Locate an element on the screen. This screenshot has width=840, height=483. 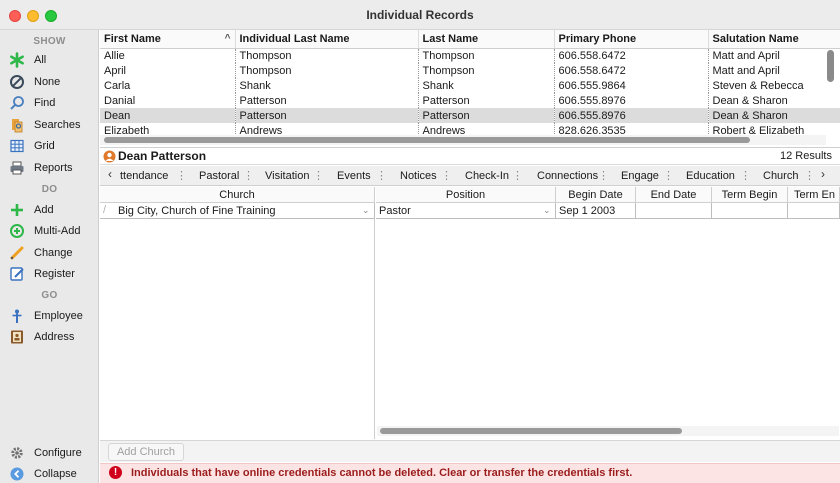
tab-church: Church is located at coordinates (780, 176).